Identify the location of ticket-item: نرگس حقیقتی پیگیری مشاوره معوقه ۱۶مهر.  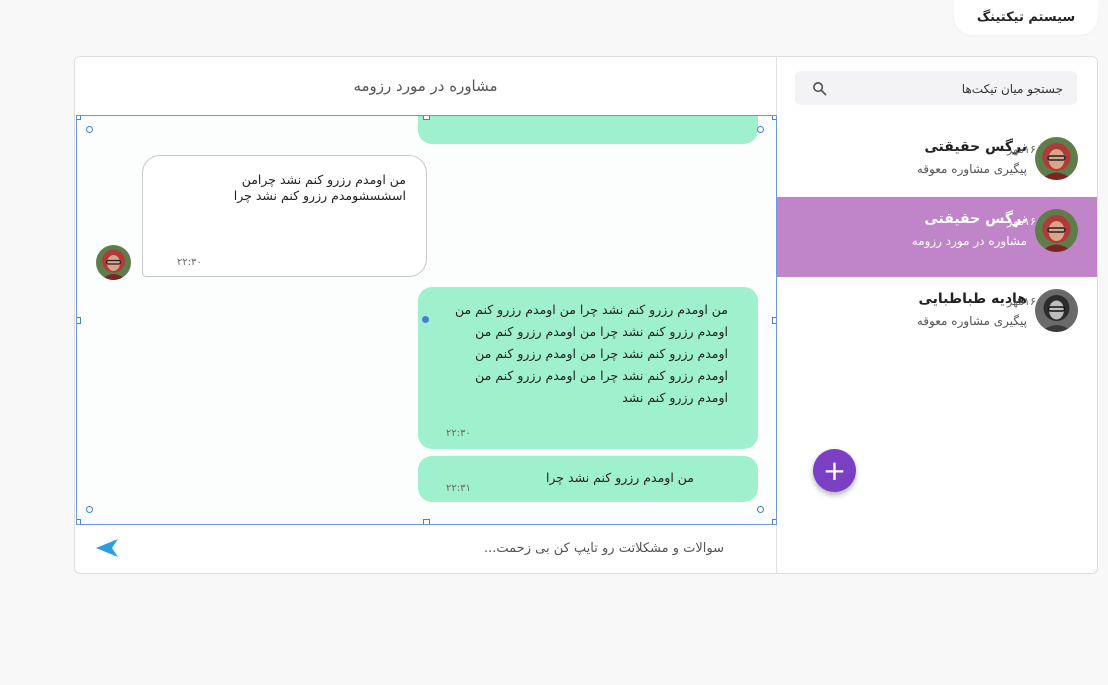
(937, 165).